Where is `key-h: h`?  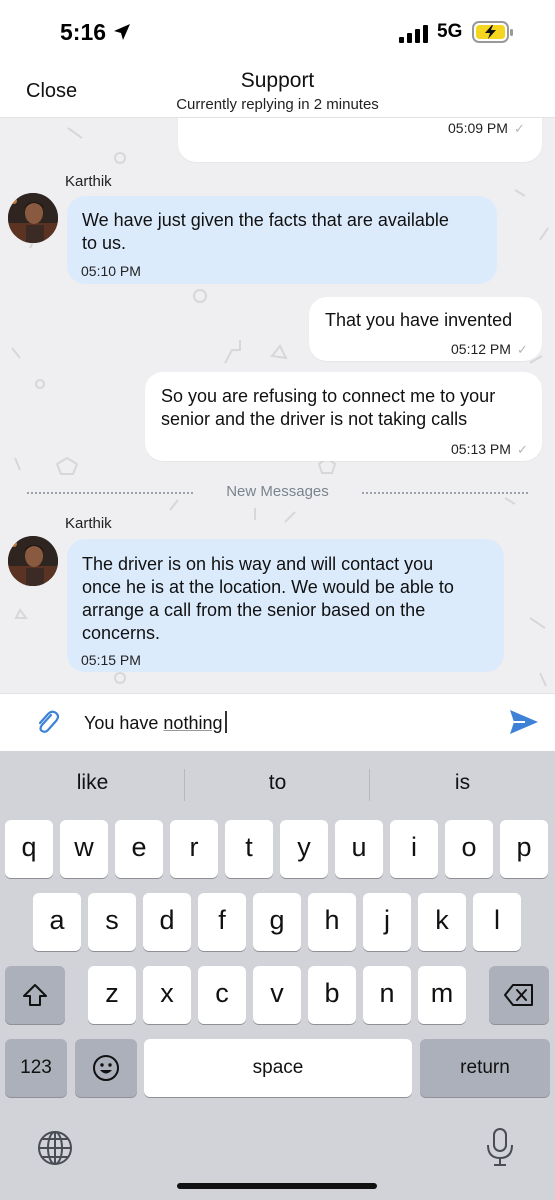 key-h: h is located at coordinates (332, 922).